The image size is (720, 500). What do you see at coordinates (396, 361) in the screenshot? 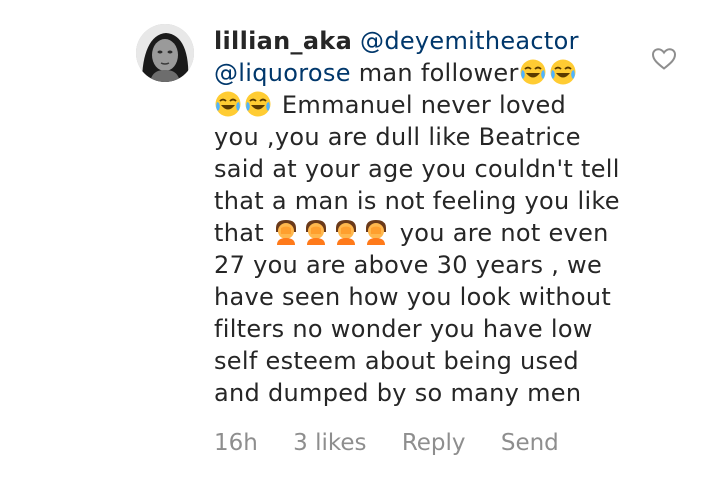
I see `comment-line: self esteem about being used` at bounding box center [396, 361].